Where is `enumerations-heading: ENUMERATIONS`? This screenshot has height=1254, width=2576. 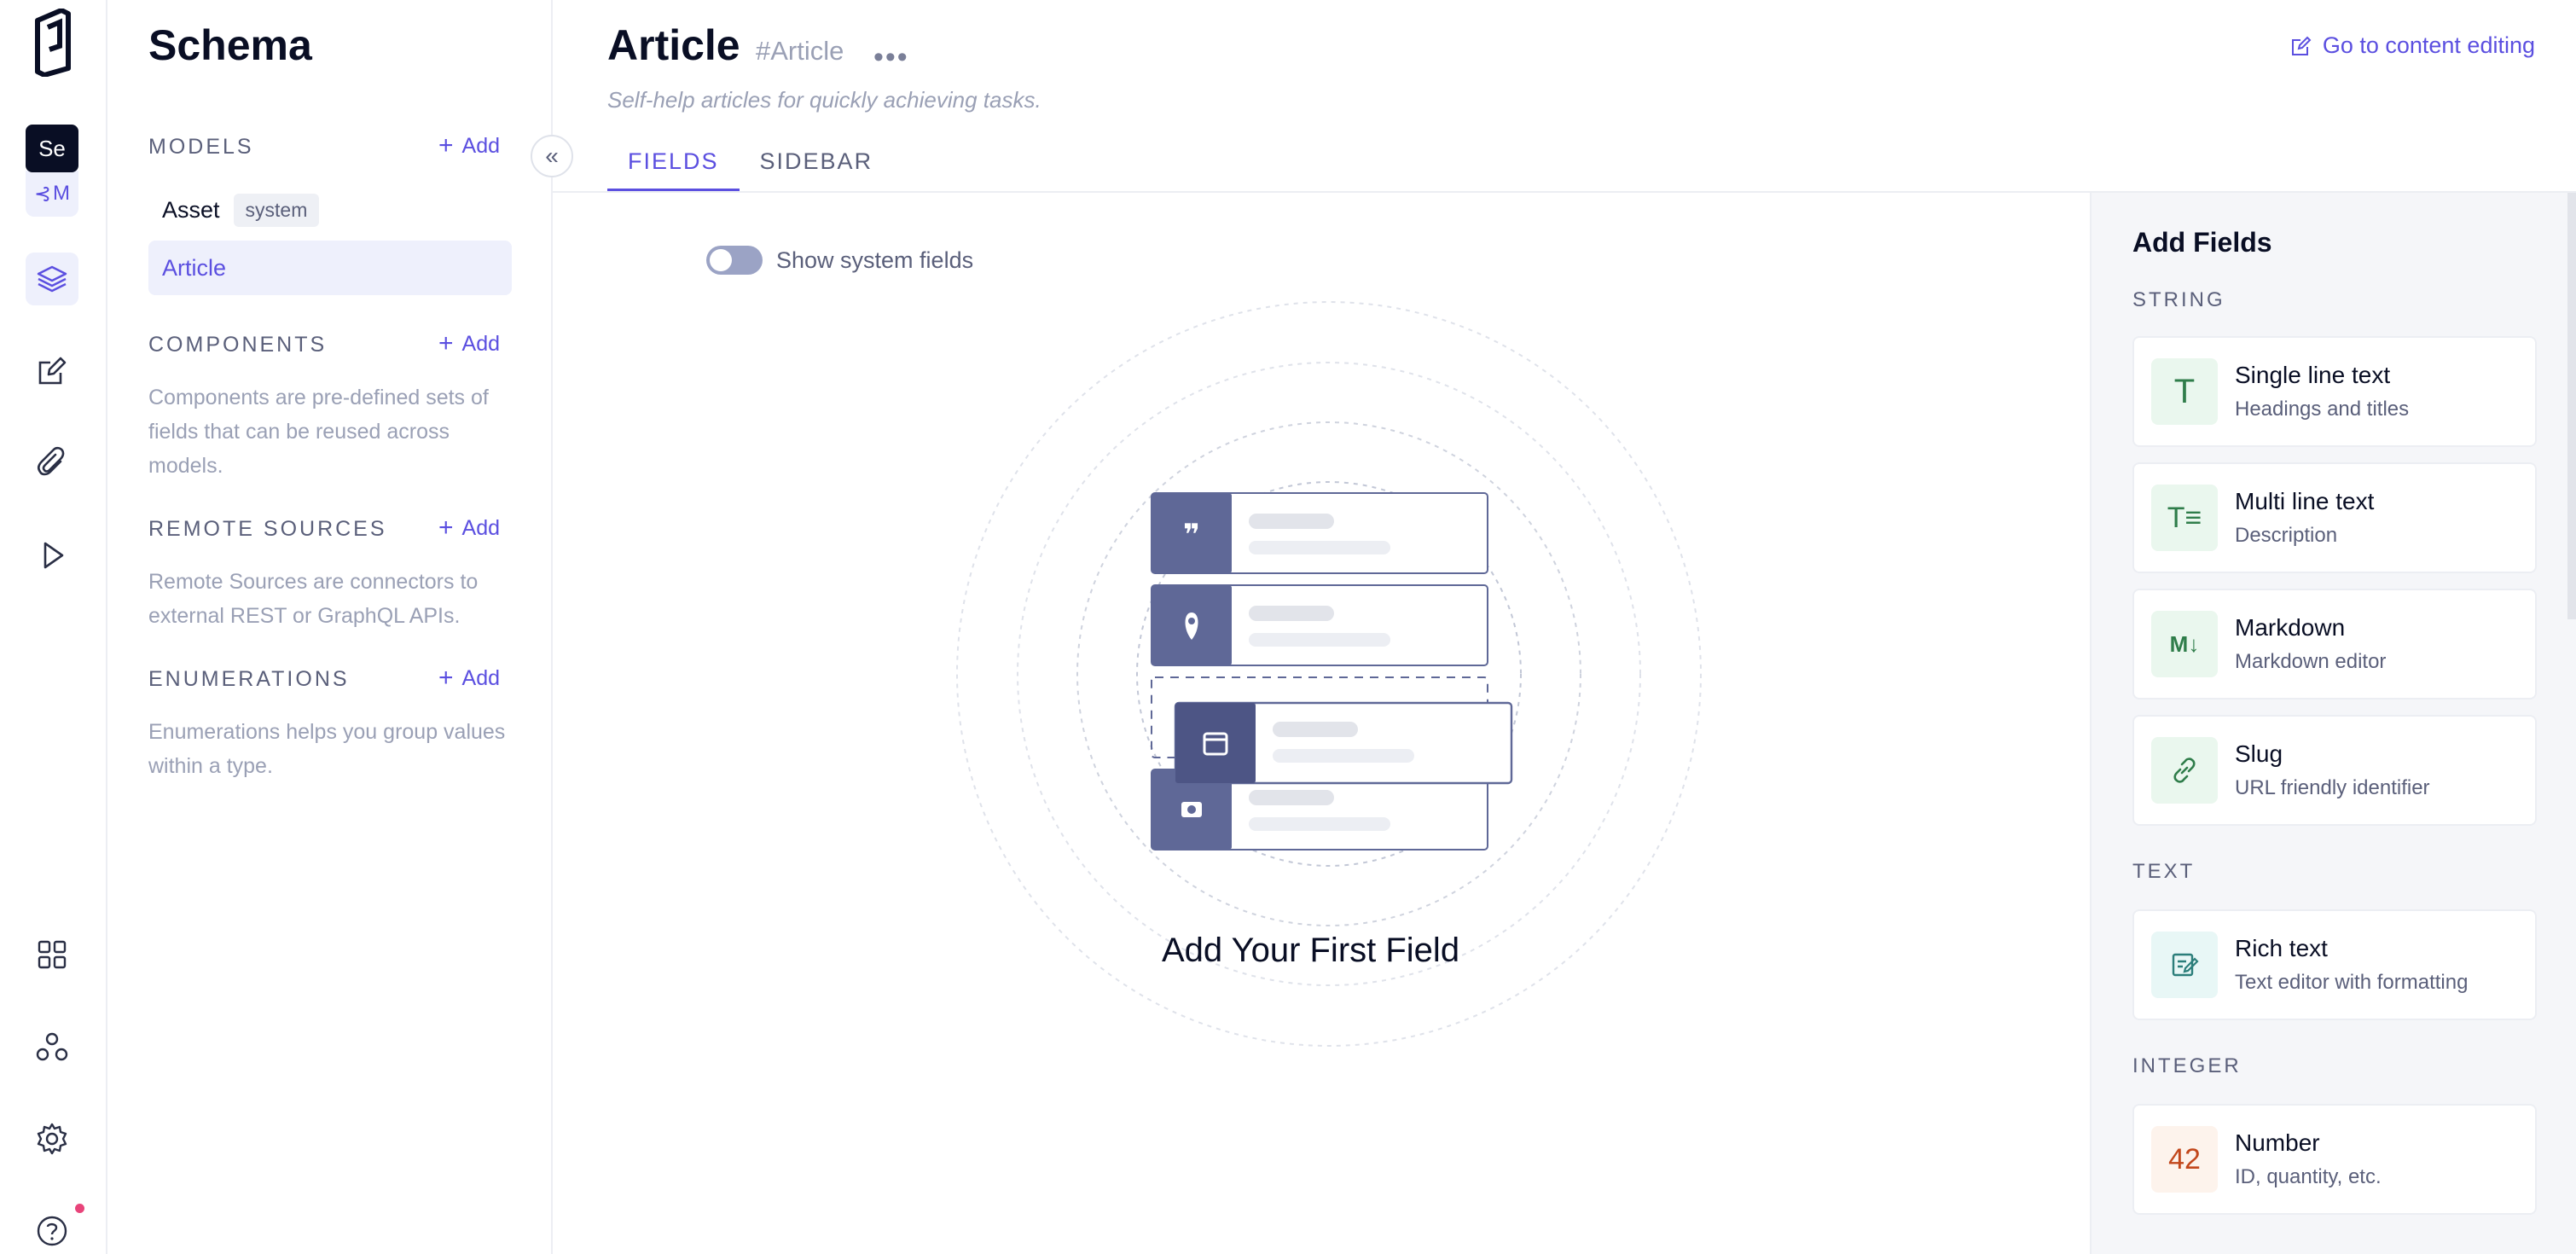 enumerations-heading: ENUMERATIONS is located at coordinates (249, 679).